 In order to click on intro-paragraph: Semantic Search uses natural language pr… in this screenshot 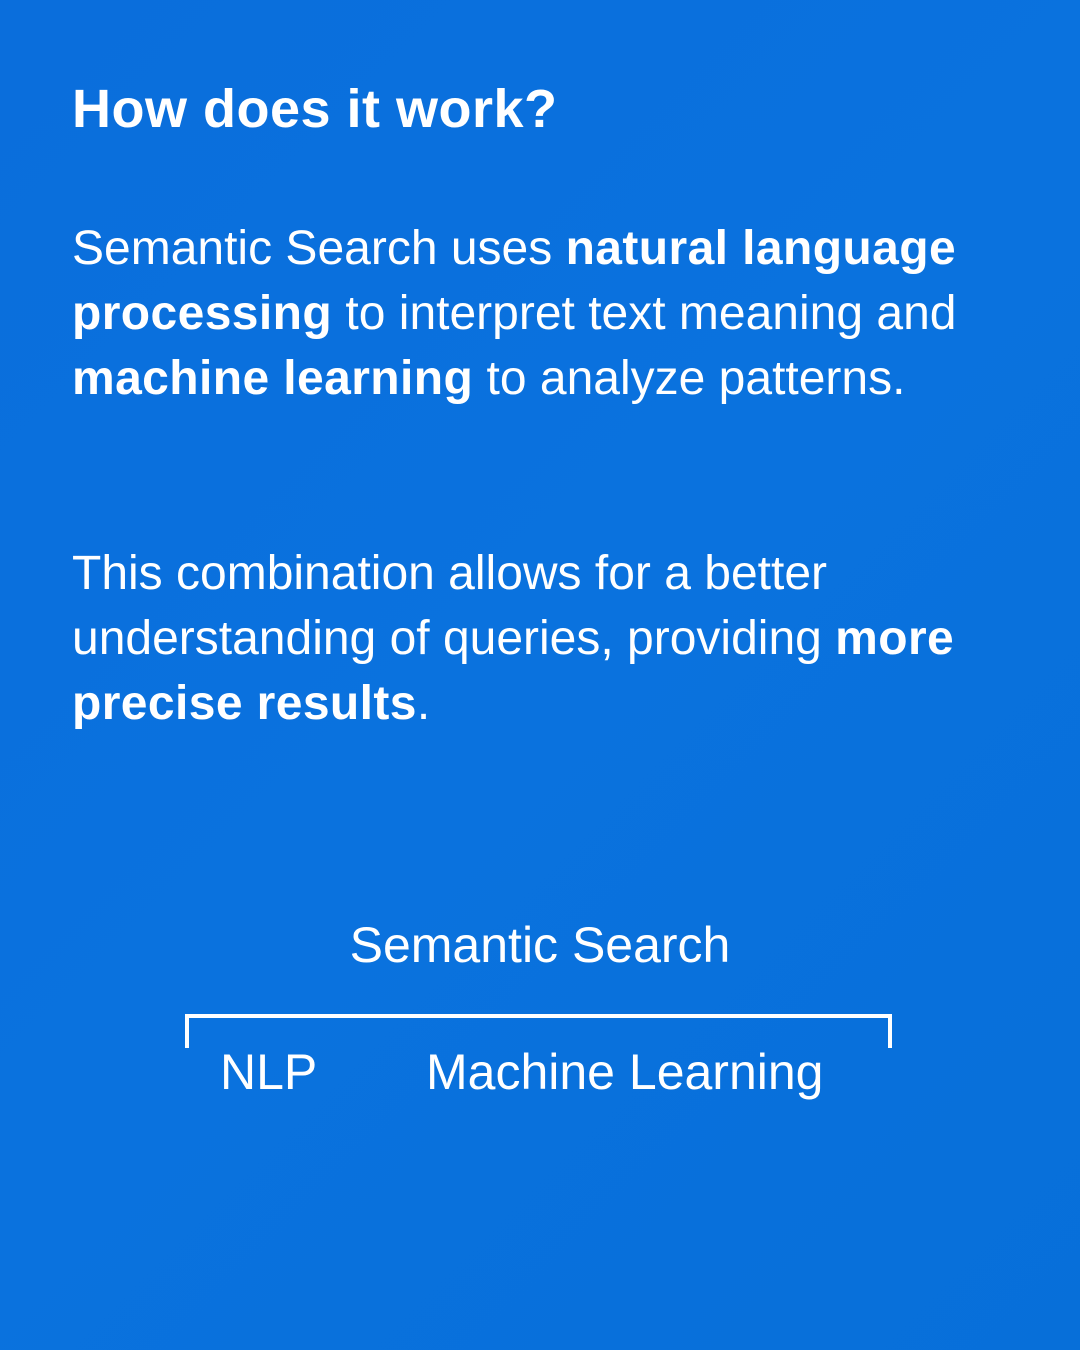, I will do `click(552, 313)`.